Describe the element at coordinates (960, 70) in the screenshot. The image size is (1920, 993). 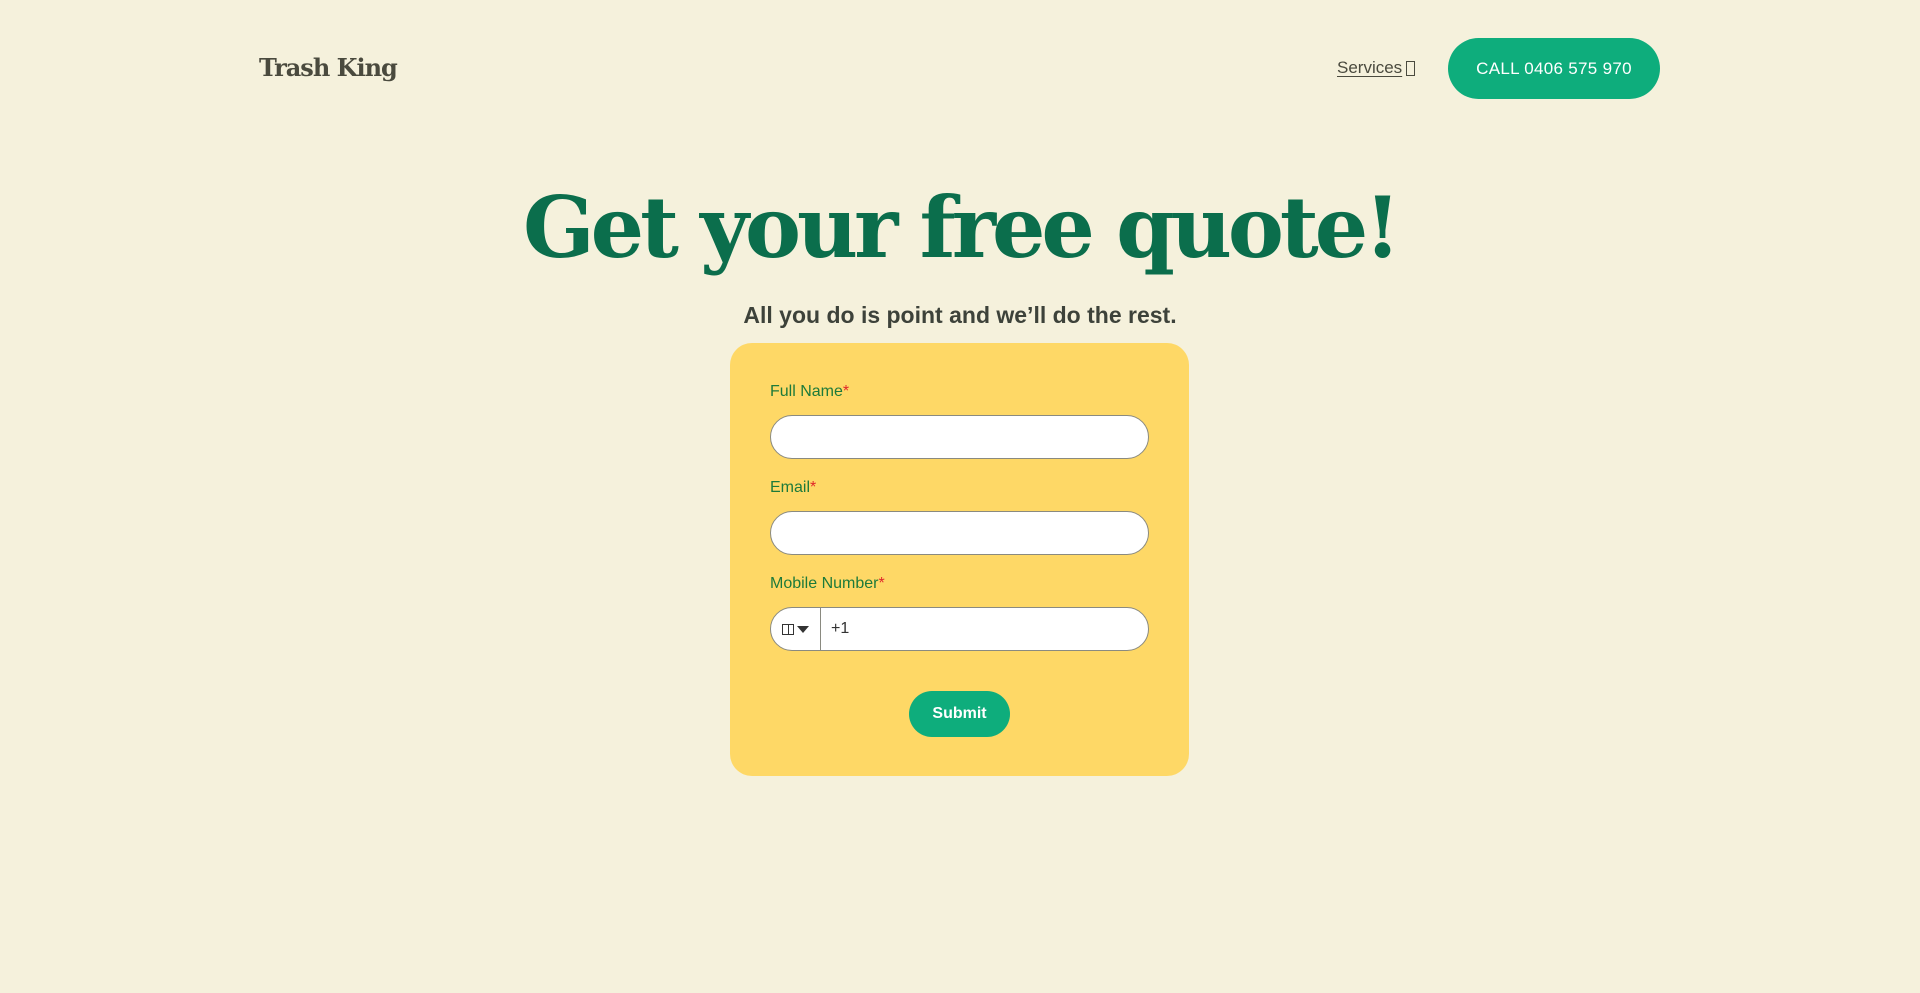
I see `site-header: Trash King Services CALL 0406 575 970` at that location.